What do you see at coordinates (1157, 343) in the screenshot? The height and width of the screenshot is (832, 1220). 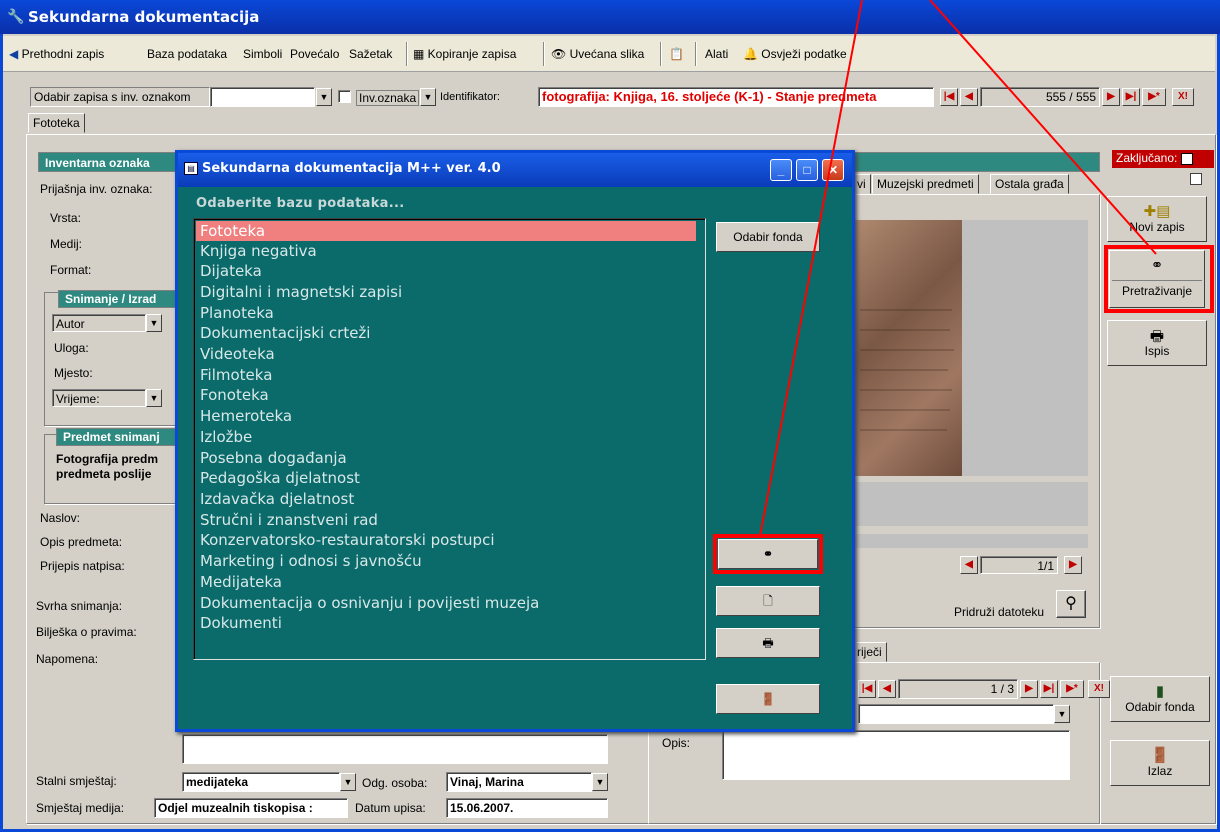 I see `print-button: 🖶 Ispis` at bounding box center [1157, 343].